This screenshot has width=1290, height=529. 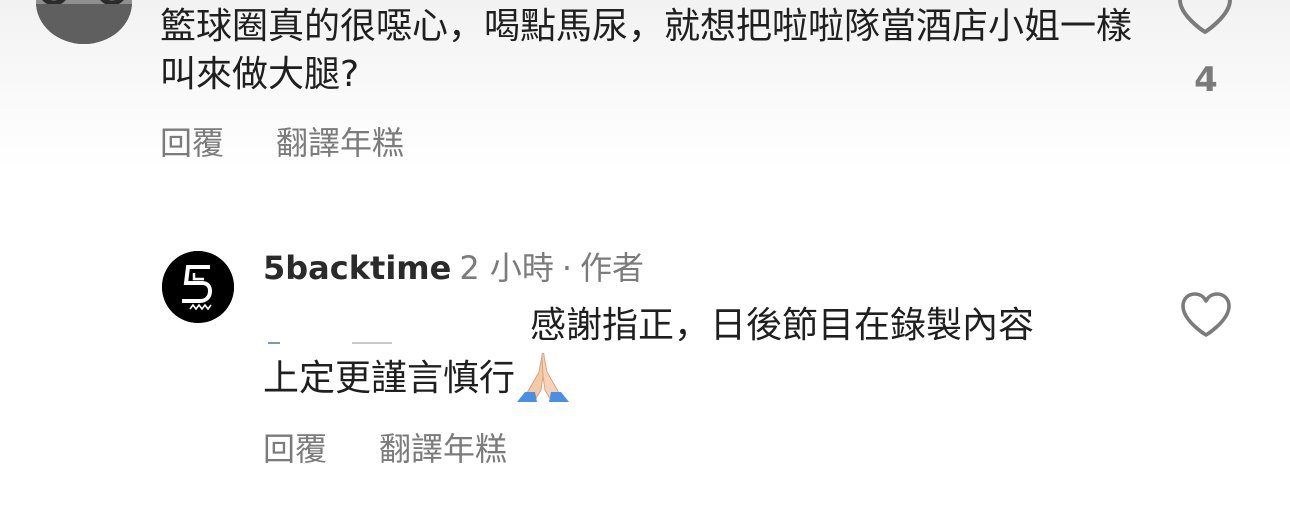 I want to click on motorcycle-photo, so click(x=84, y=22).